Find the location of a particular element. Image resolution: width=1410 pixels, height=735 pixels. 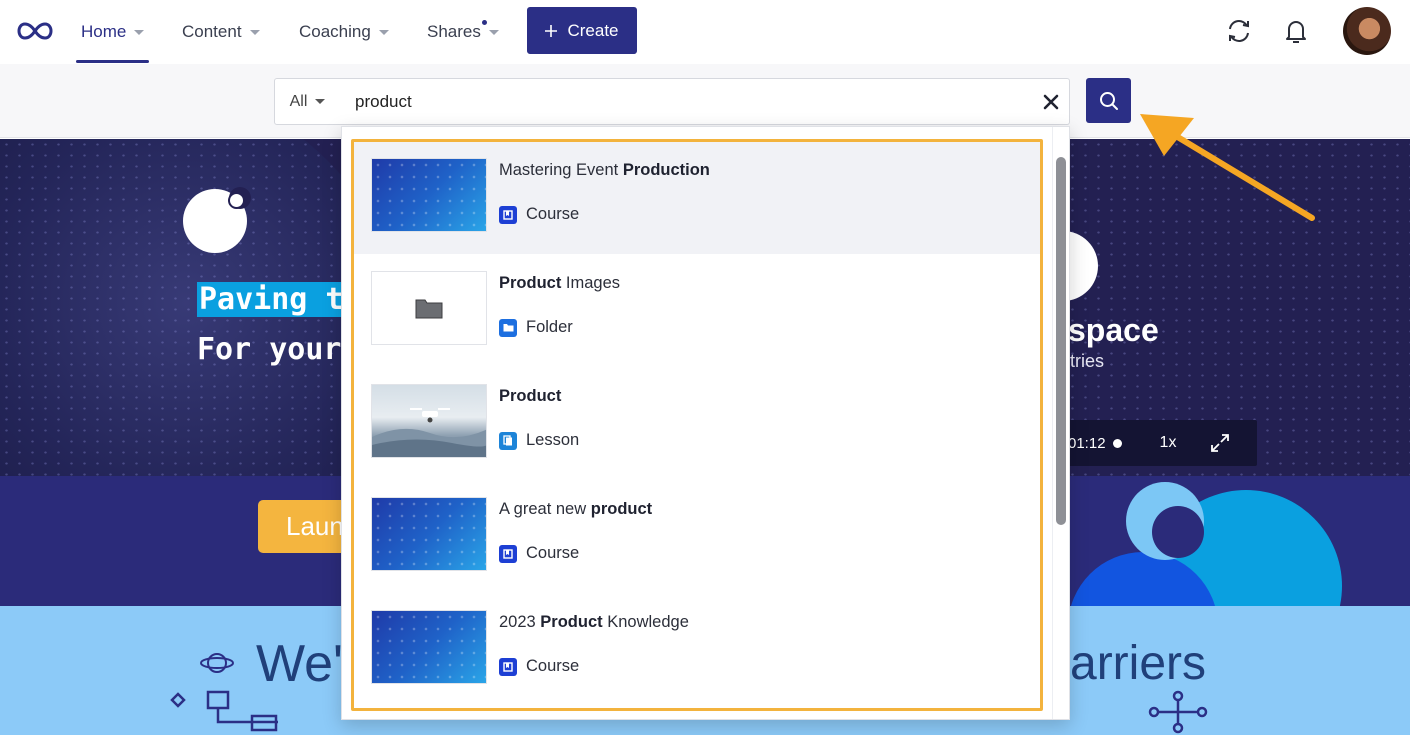

orb-logo-icon is located at coordinates (217, 220).